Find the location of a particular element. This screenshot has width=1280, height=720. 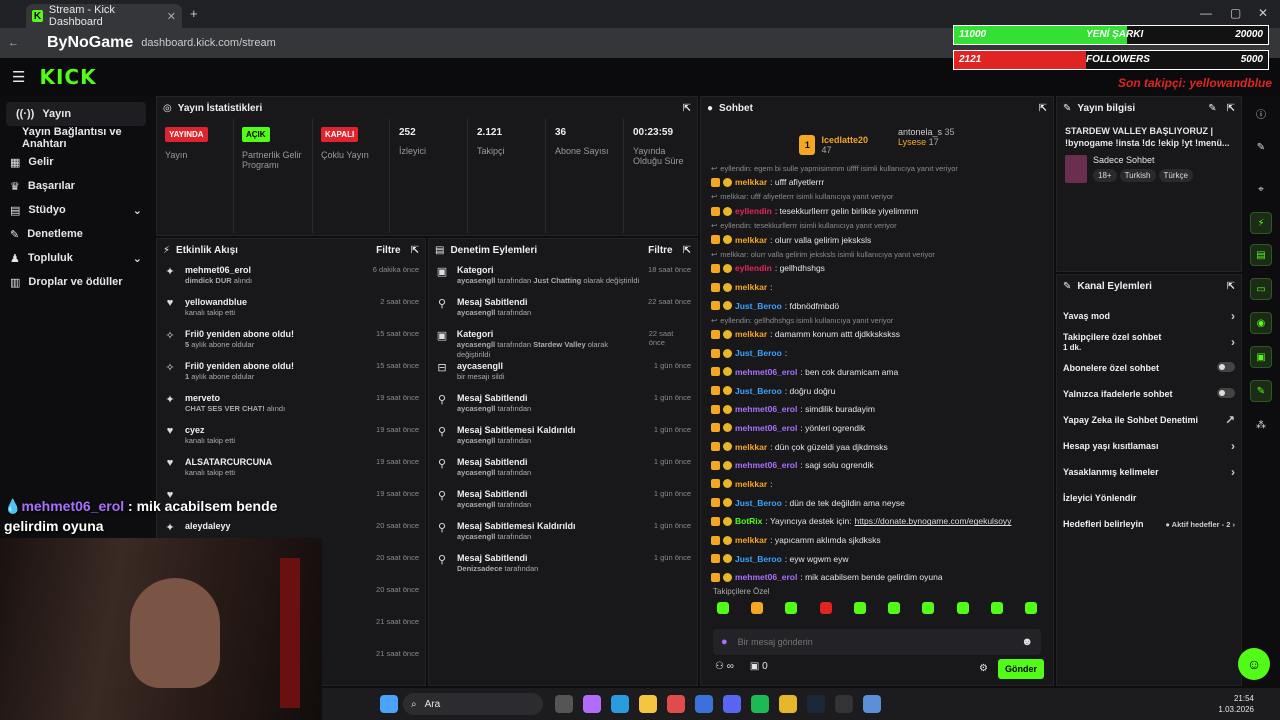

sidebar-item-topluluk: ♟ Topluluk ⌄ is located at coordinates (76, 258).